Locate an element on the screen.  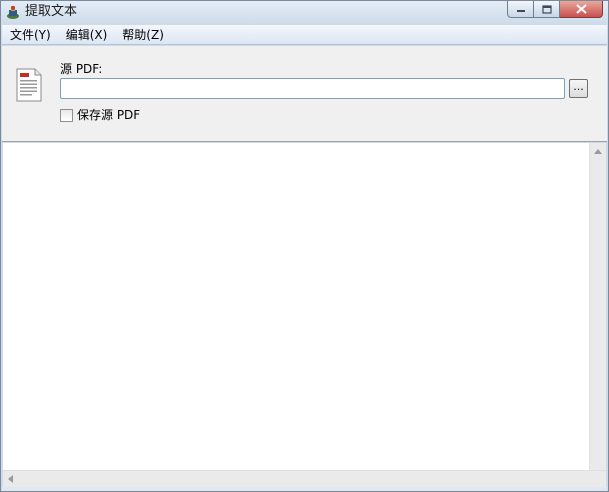
minimize-icon is located at coordinates (520, 11).